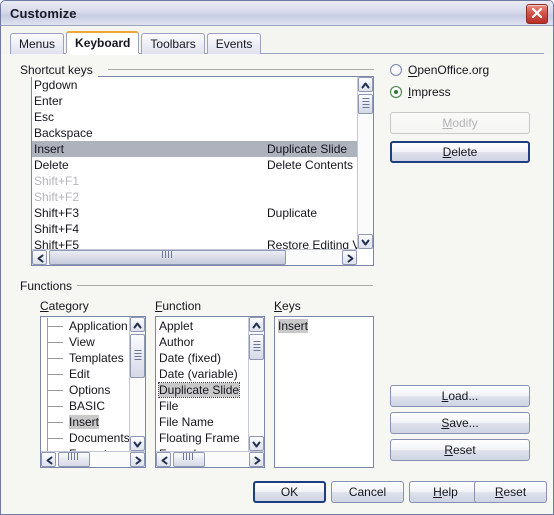 Image resolution: width=554 pixels, height=515 pixels. I want to click on table-row-selected: Insert Duplicate Slide, so click(195, 149).